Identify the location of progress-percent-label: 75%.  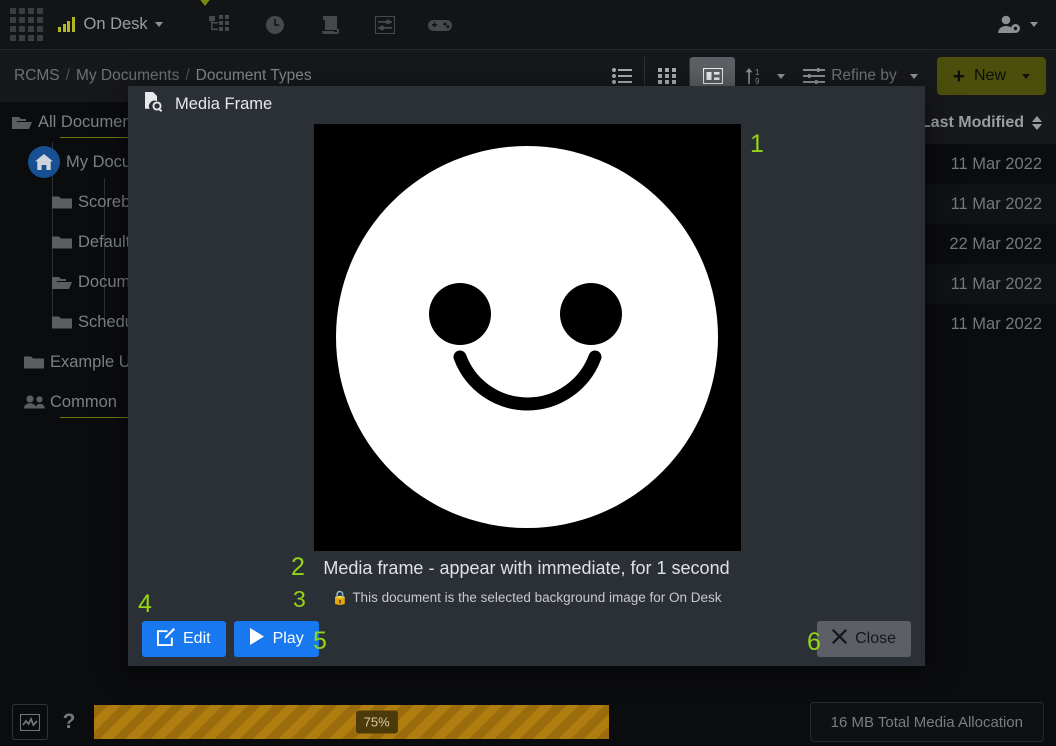
(376, 722).